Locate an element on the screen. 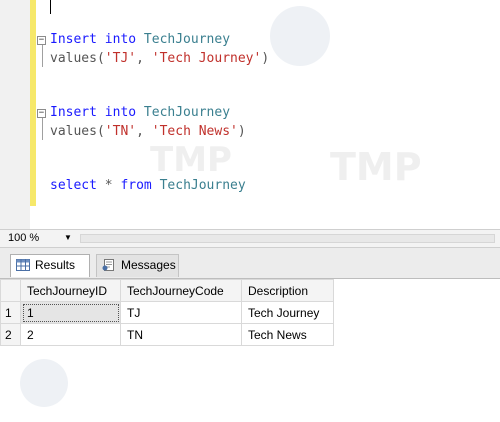 The width and height of the screenshot is (500, 422). tab-messages-label: Messages is located at coordinates (148, 265).